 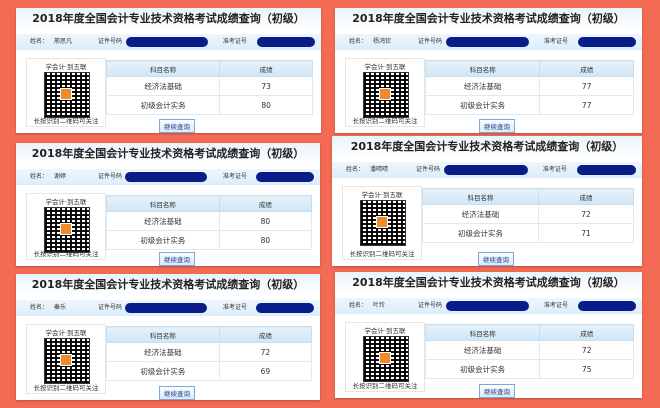 What do you see at coordinates (379, 305) in the screenshot?
I see `candidate-name: 叶玲` at bounding box center [379, 305].